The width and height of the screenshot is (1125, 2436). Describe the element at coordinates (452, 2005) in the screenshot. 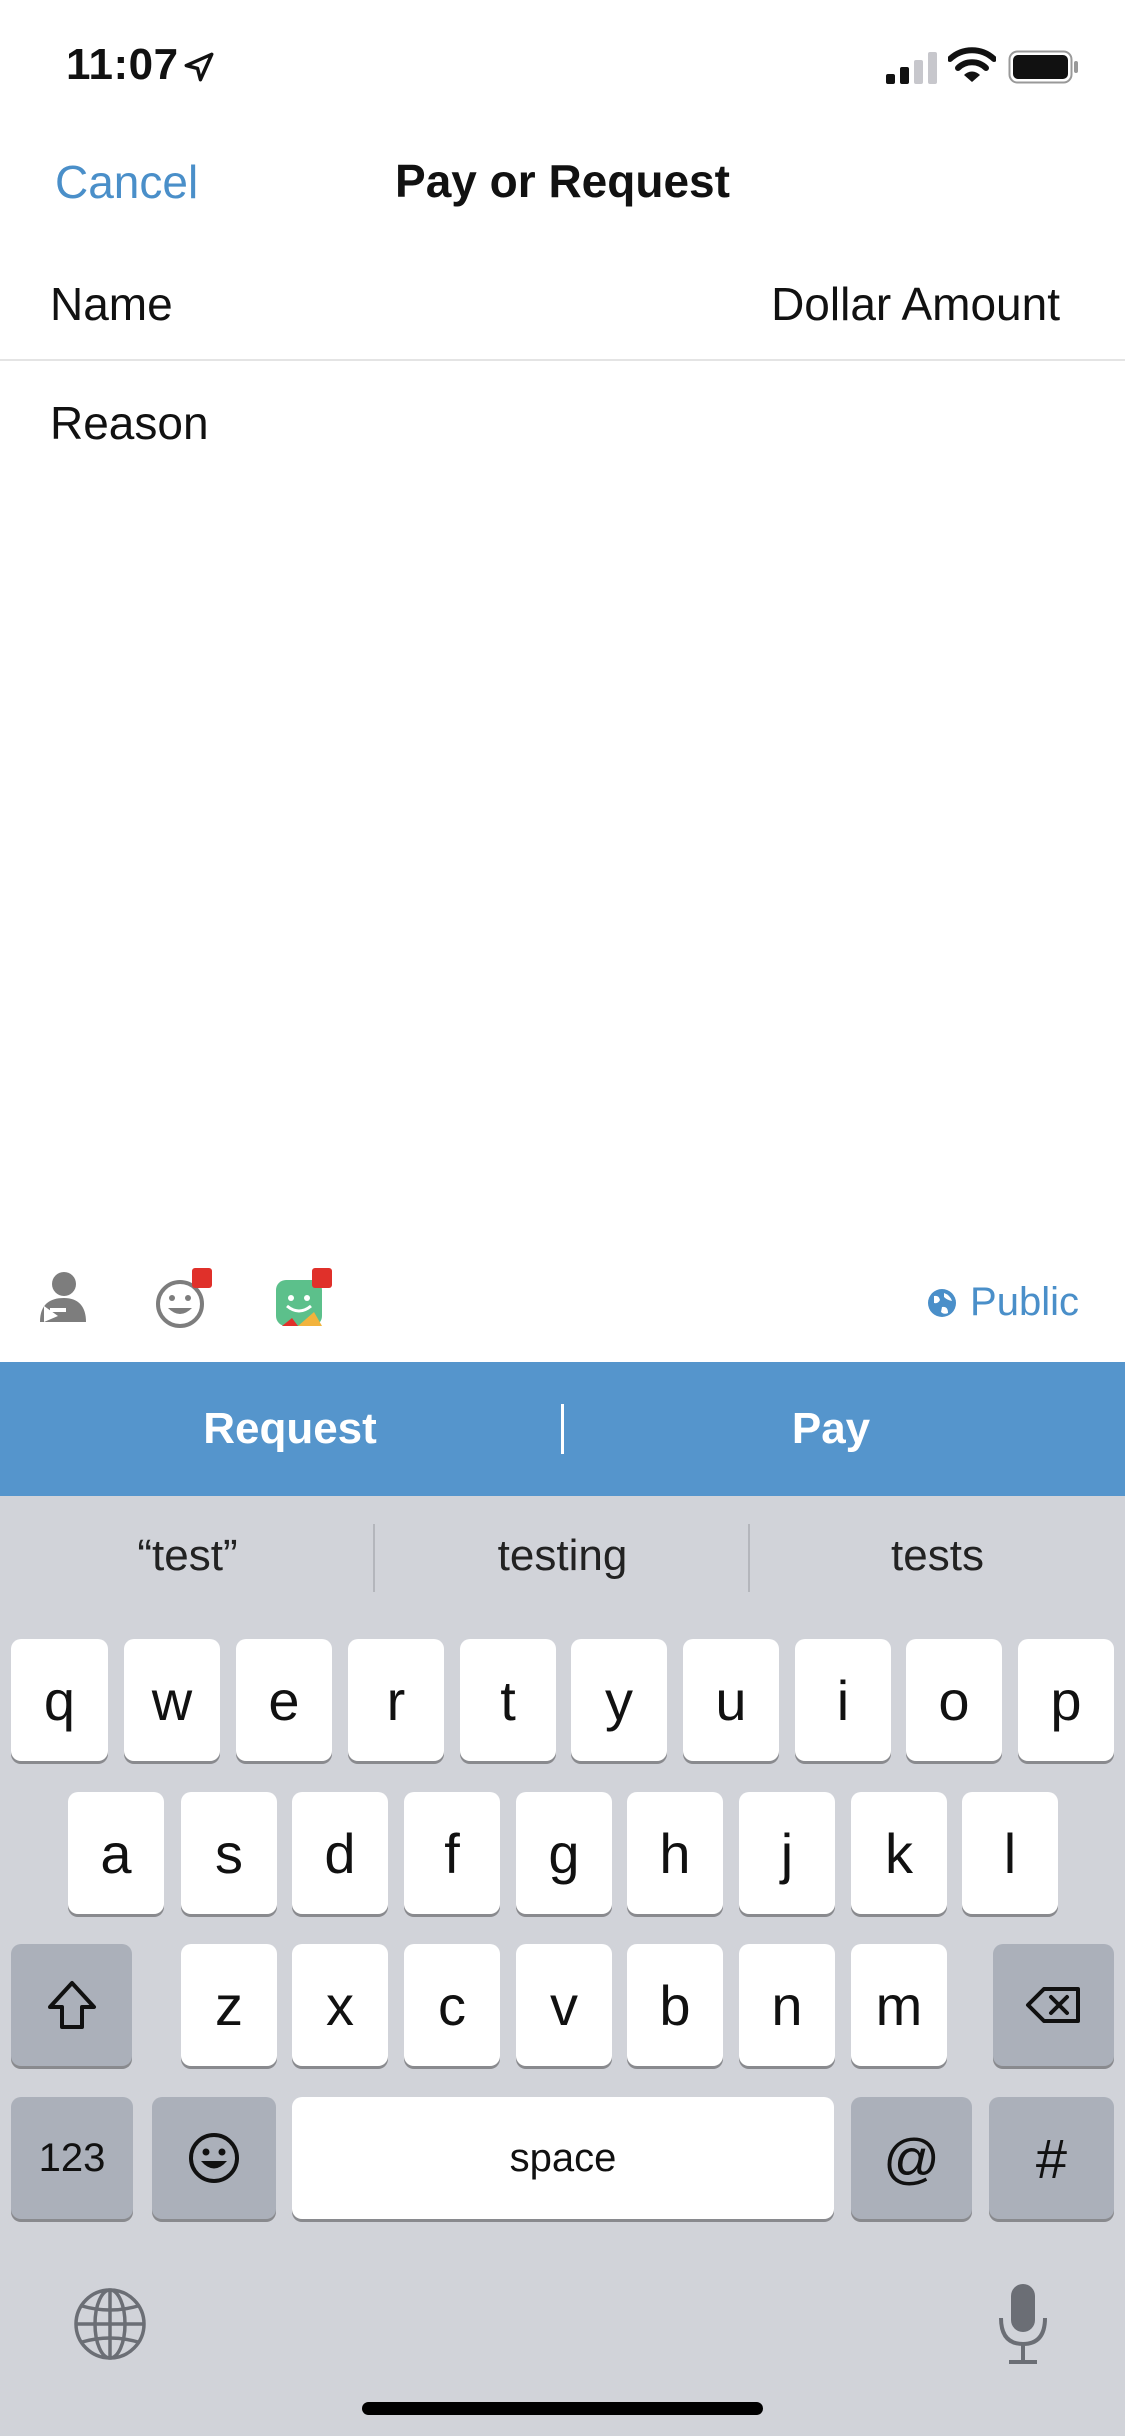

I see `key-c: c` at that location.